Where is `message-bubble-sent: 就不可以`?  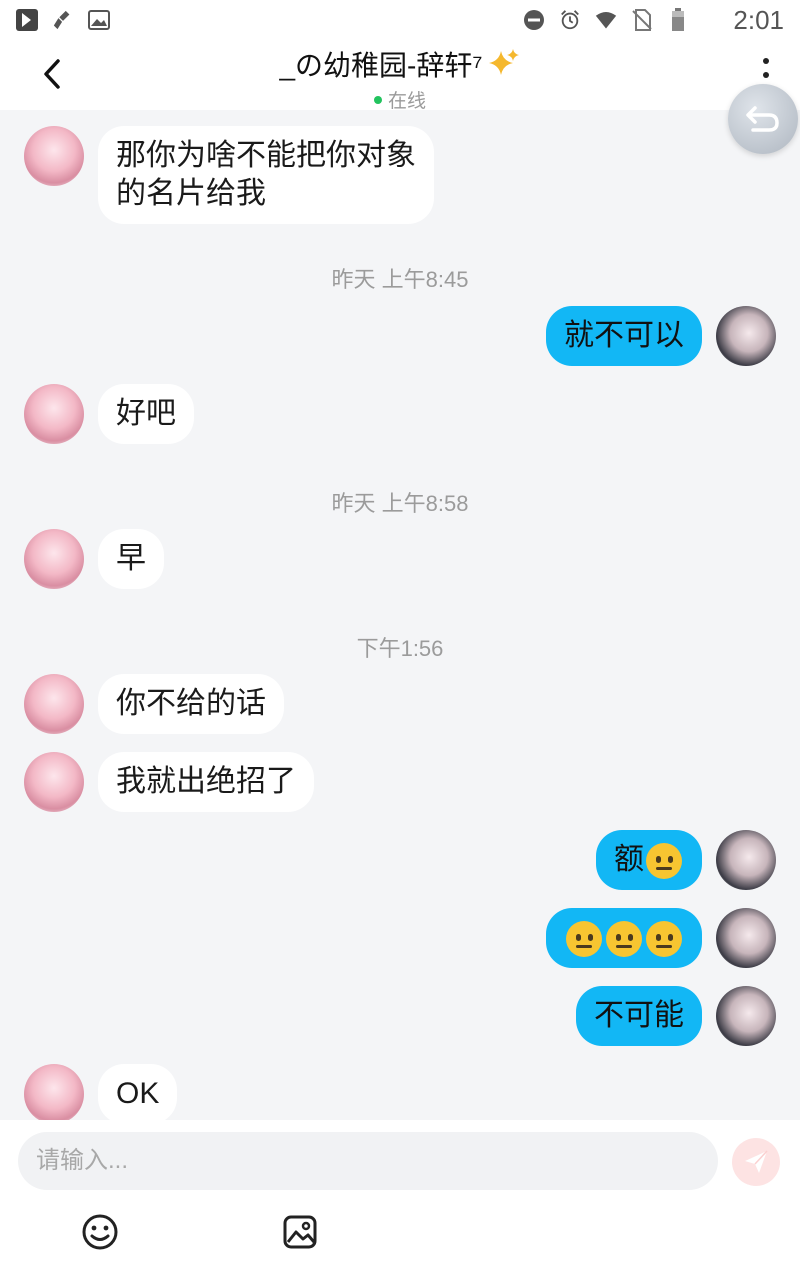 message-bubble-sent: 就不可以 is located at coordinates (624, 336).